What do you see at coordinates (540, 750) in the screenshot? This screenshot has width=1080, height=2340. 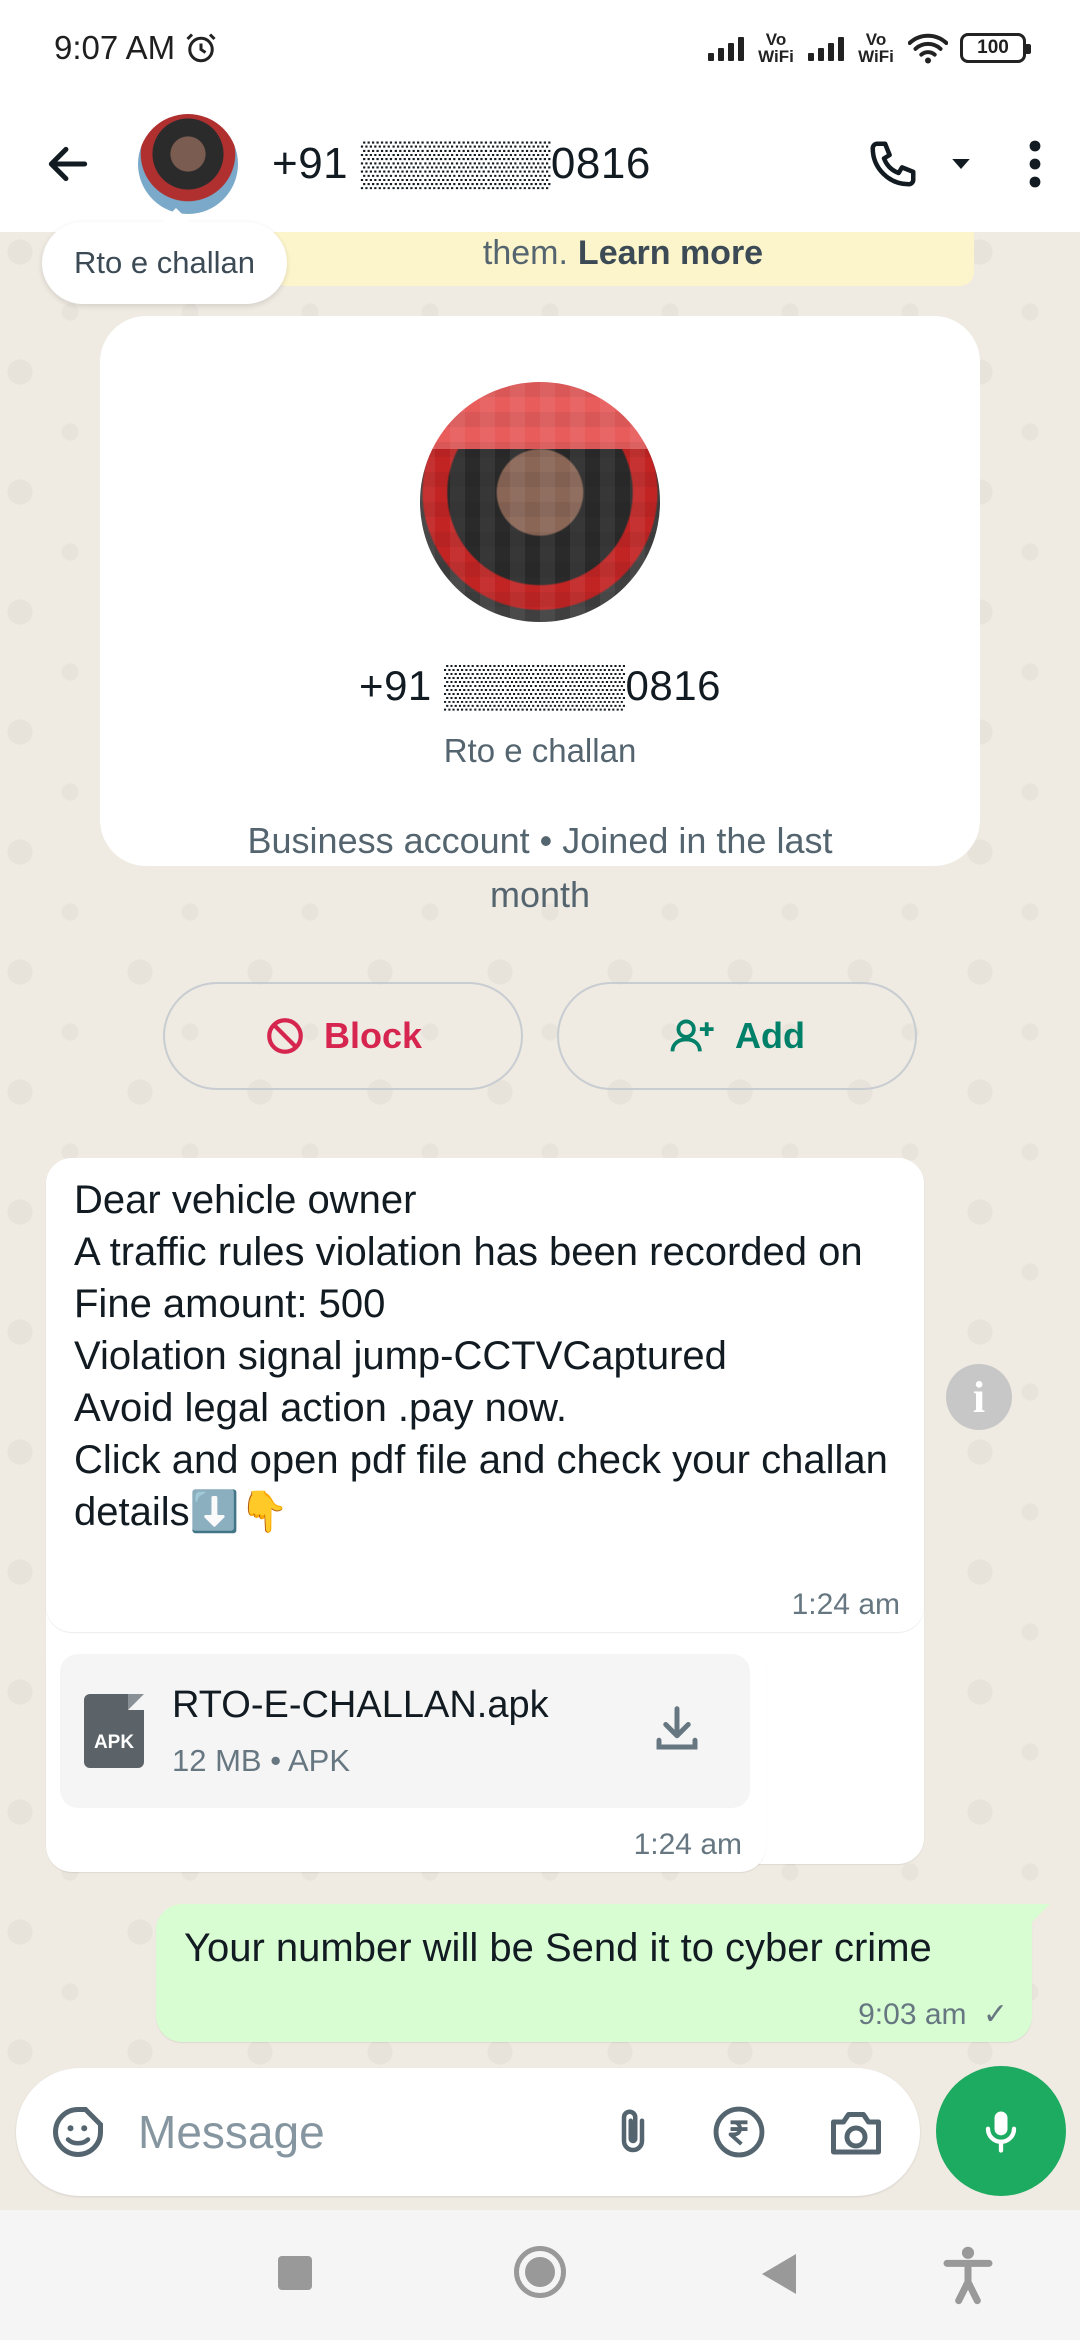 I see `profile-name: Rto e challan` at bounding box center [540, 750].